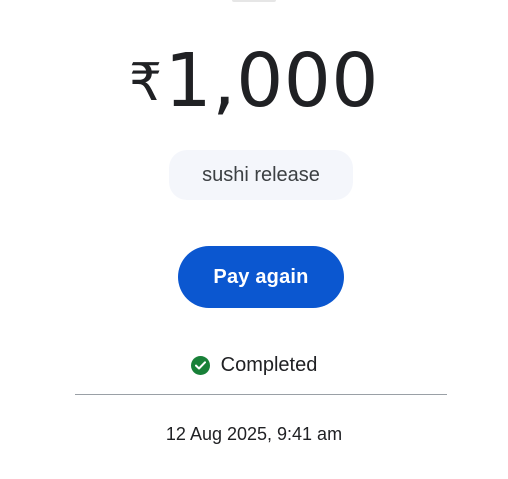  I want to click on payment-note: sushi release, so click(261, 174).